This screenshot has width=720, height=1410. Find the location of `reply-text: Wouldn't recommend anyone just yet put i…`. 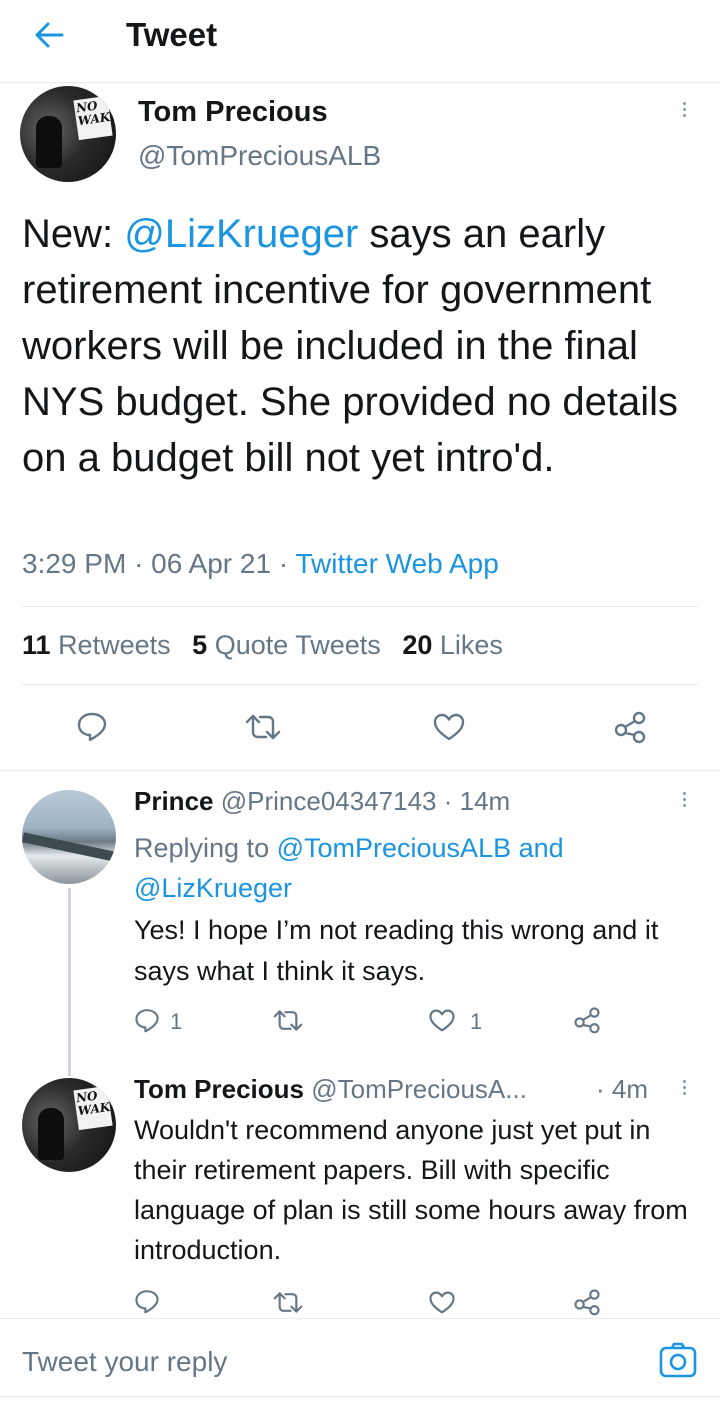

reply-text: Wouldn't recommend anyone just yet put i… is located at coordinates (411, 1190).